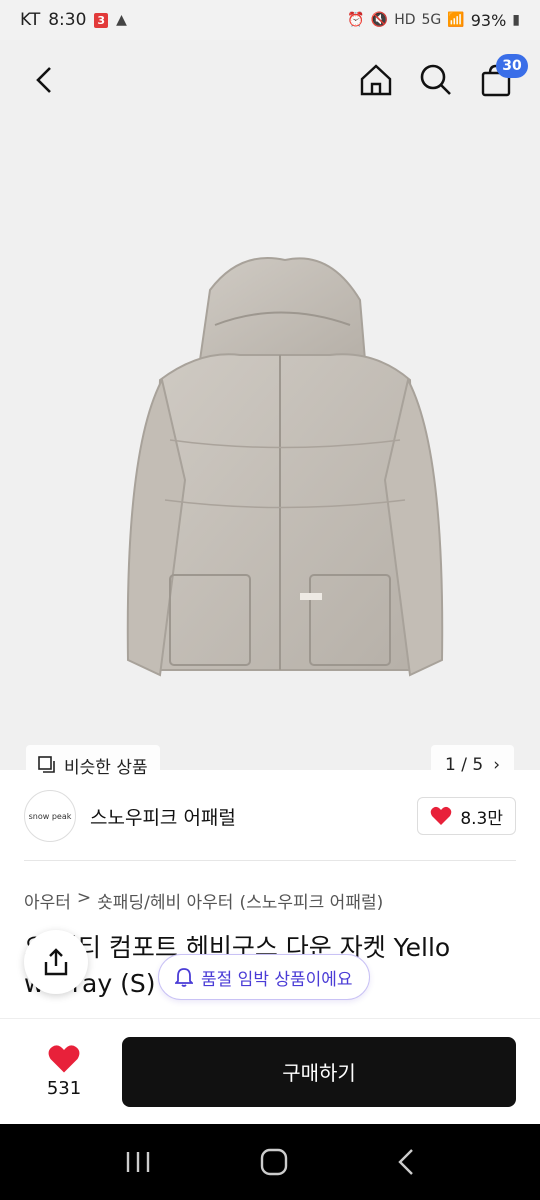 This screenshot has width=540, height=1200. I want to click on bell-icon, so click(184, 977).